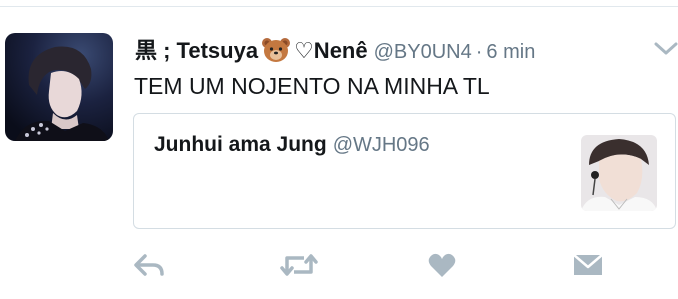 Image resolution: width=678 pixels, height=299 pixels. I want to click on envelope-icon, so click(588, 267).